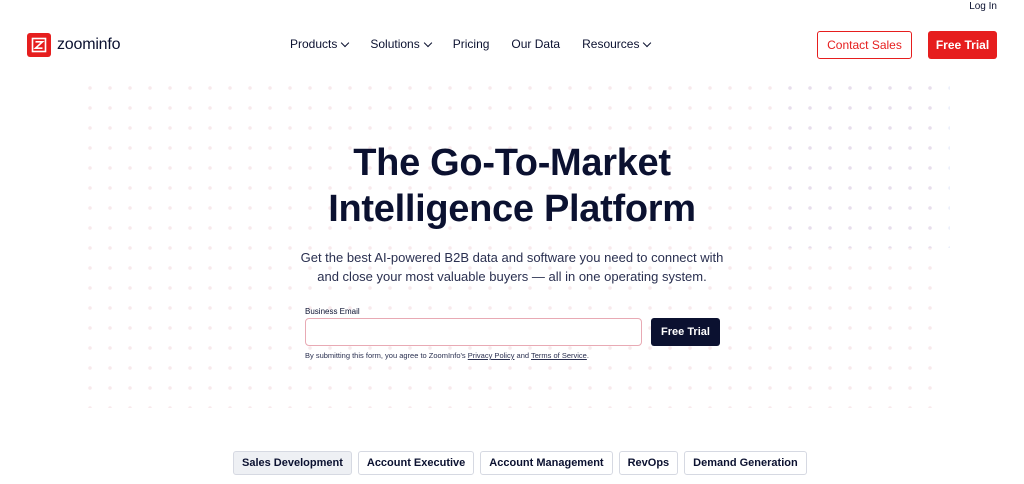 The image size is (1024, 484). What do you see at coordinates (962, 45) in the screenshot?
I see `free-trial-header-button: Free Trial` at bounding box center [962, 45].